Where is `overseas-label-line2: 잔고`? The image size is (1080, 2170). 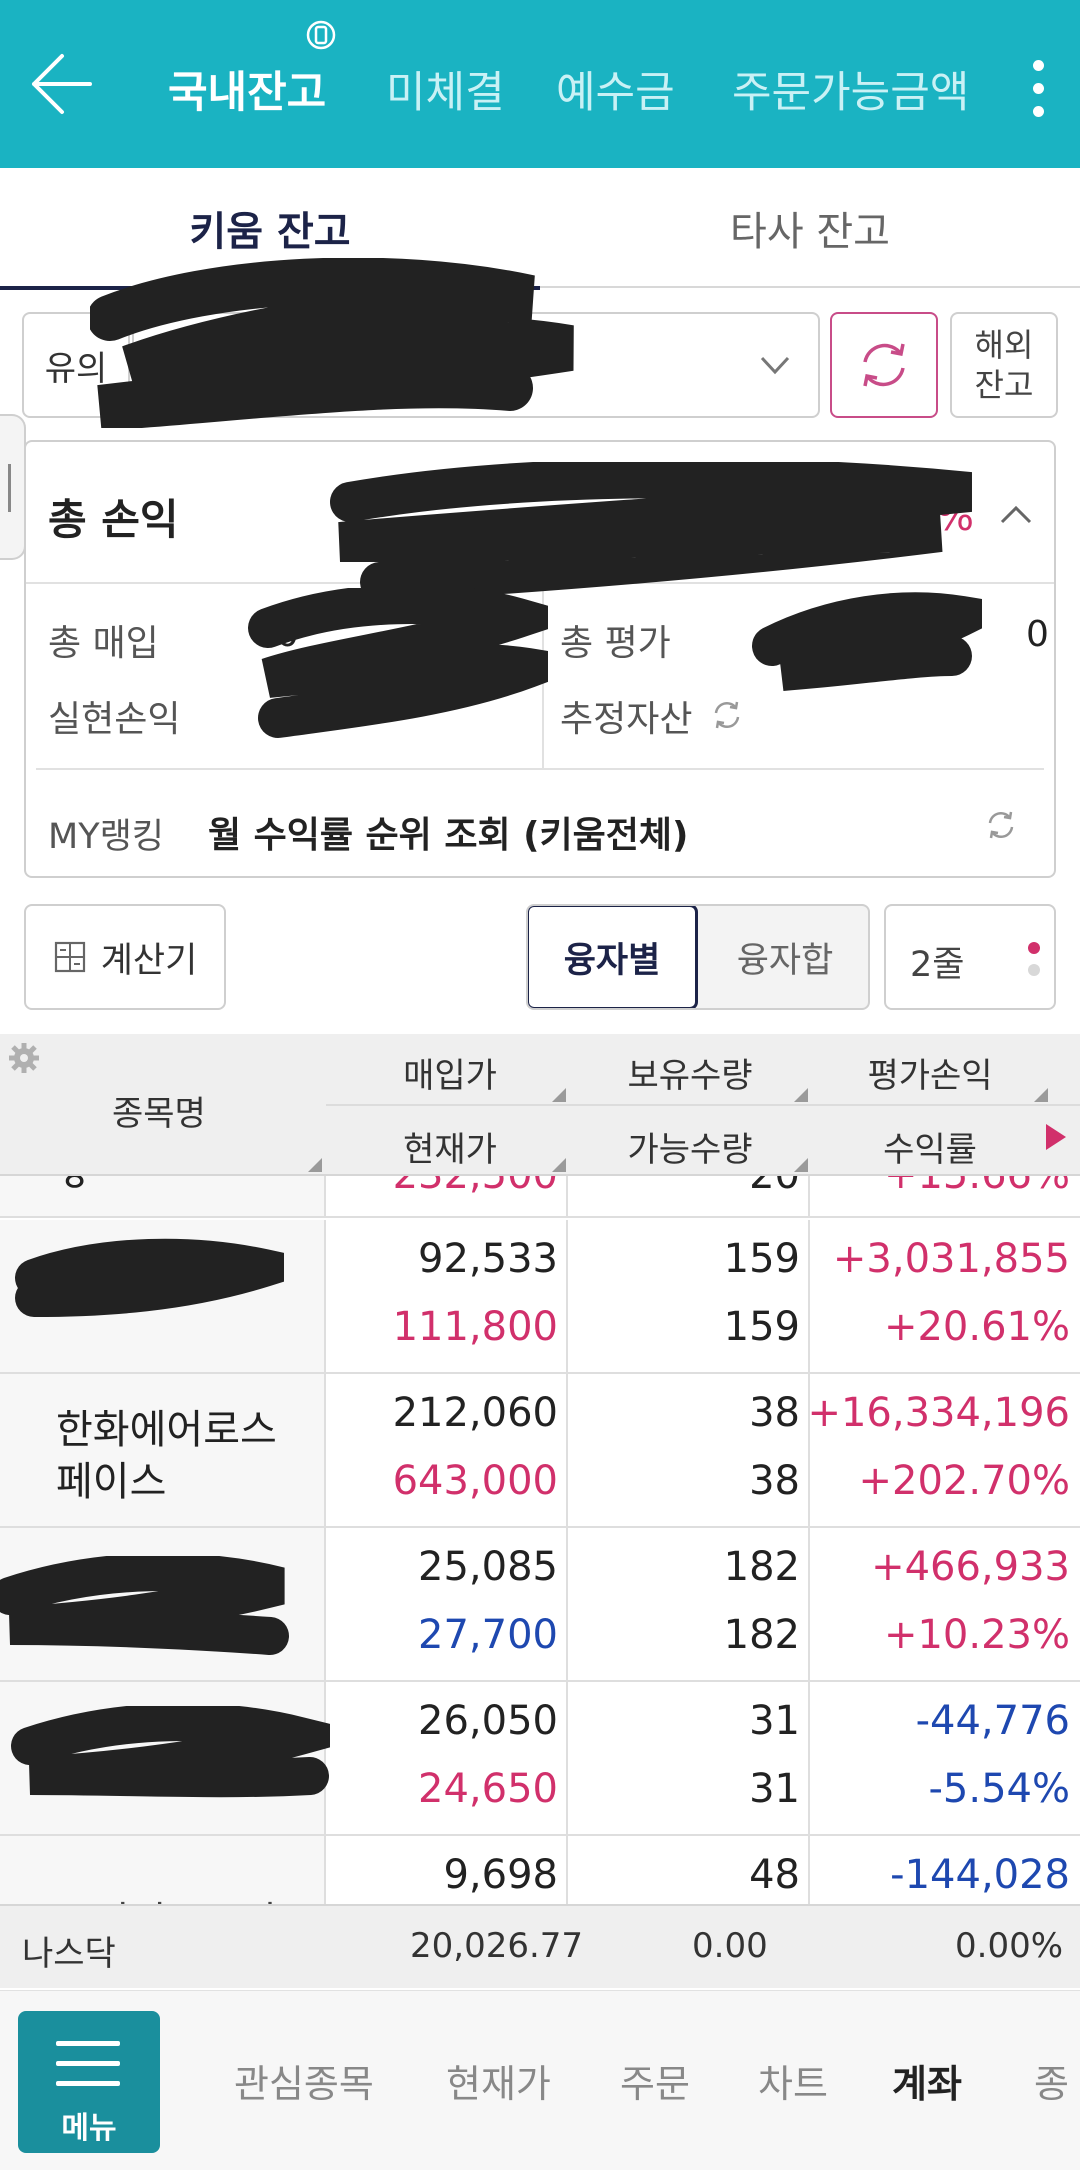 overseas-label-line2: 잔고 is located at coordinates (1004, 385).